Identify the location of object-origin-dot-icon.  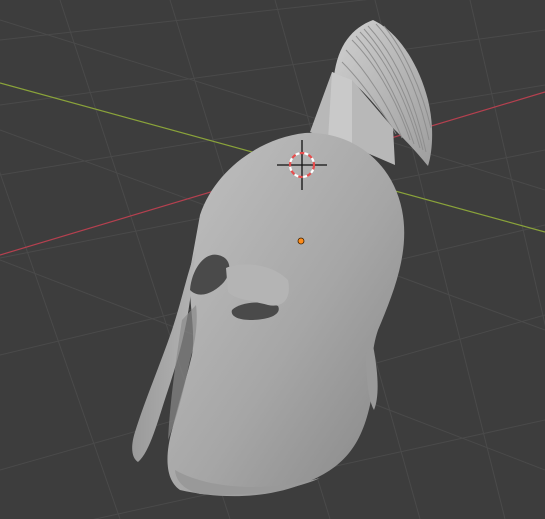
(301, 241).